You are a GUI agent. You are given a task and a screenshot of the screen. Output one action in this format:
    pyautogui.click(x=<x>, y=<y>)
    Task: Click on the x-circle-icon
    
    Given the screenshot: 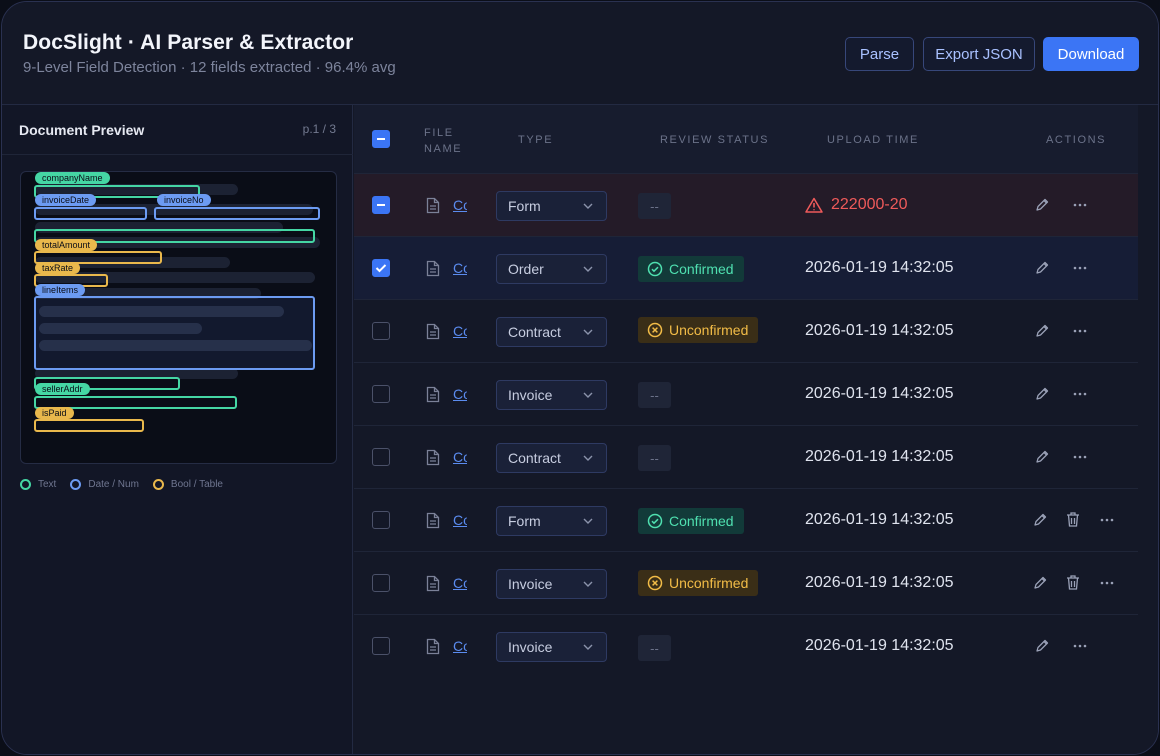 What is the action you would take?
    pyautogui.click(x=655, y=583)
    